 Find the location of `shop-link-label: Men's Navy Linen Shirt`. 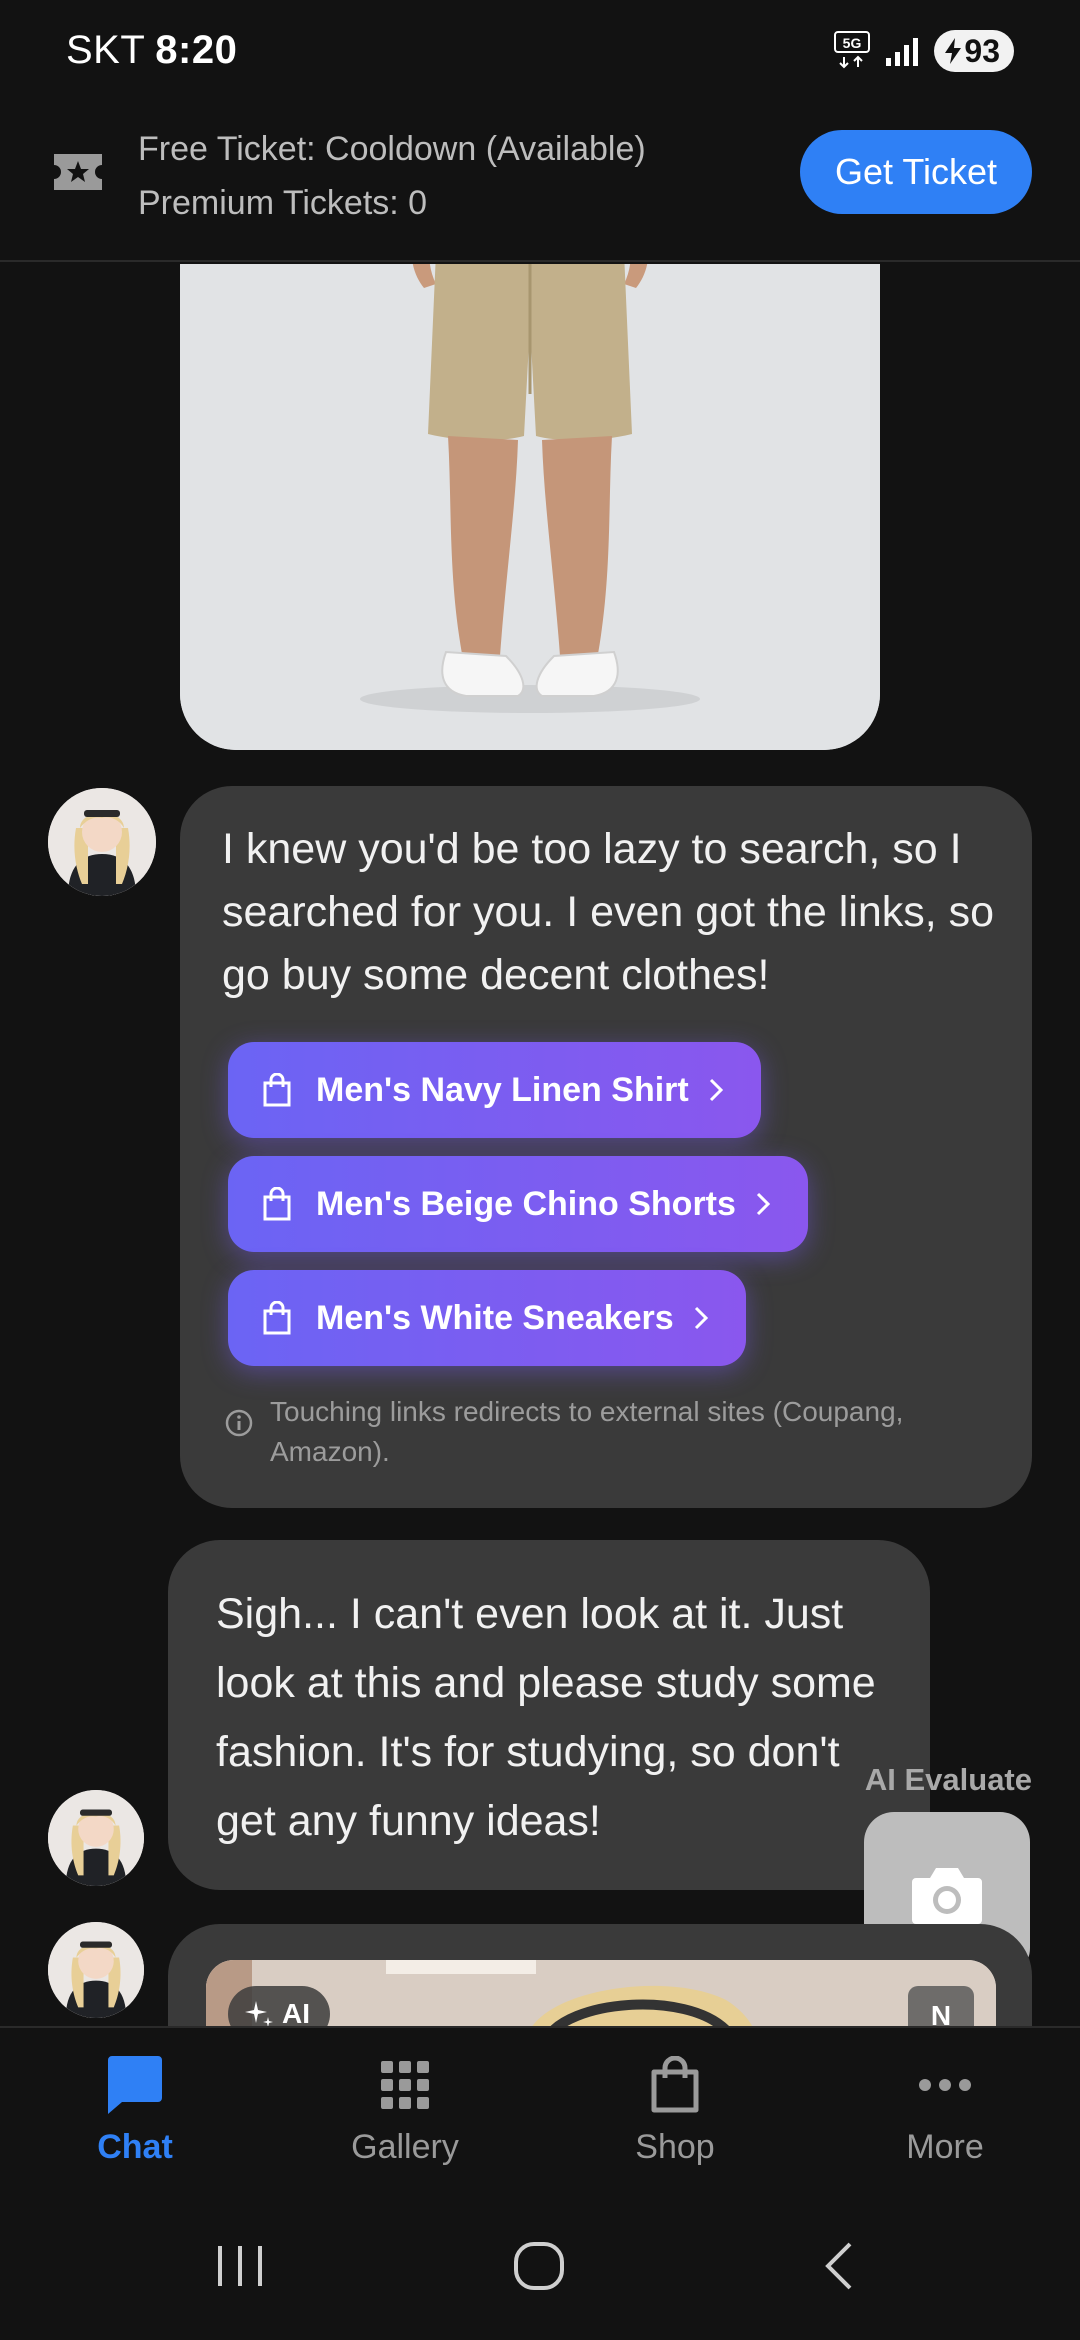

shop-link-label: Men's Navy Linen Shirt is located at coordinates (502, 1089).